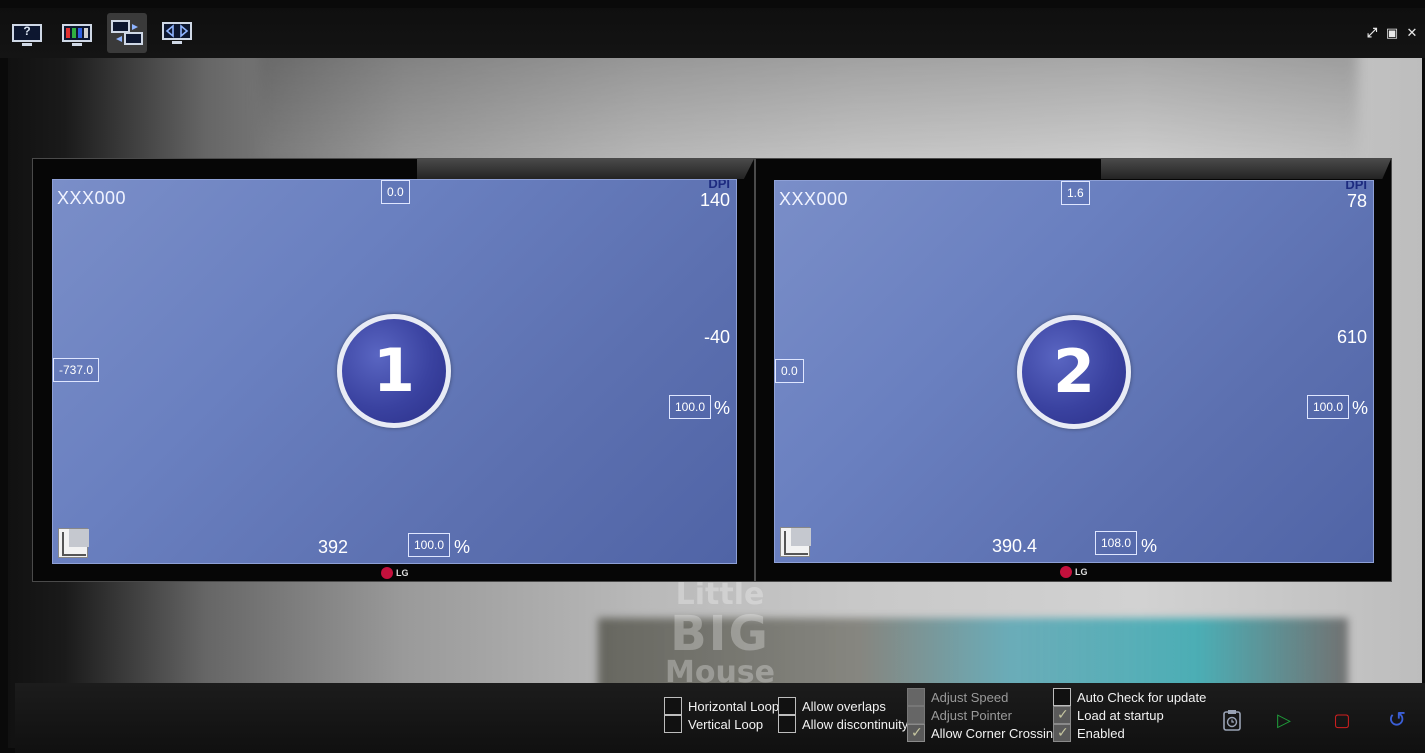 This screenshot has width=1425, height=753. What do you see at coordinates (1015, 546) in the screenshot?
I see `bottom-value: 390.4` at bounding box center [1015, 546].